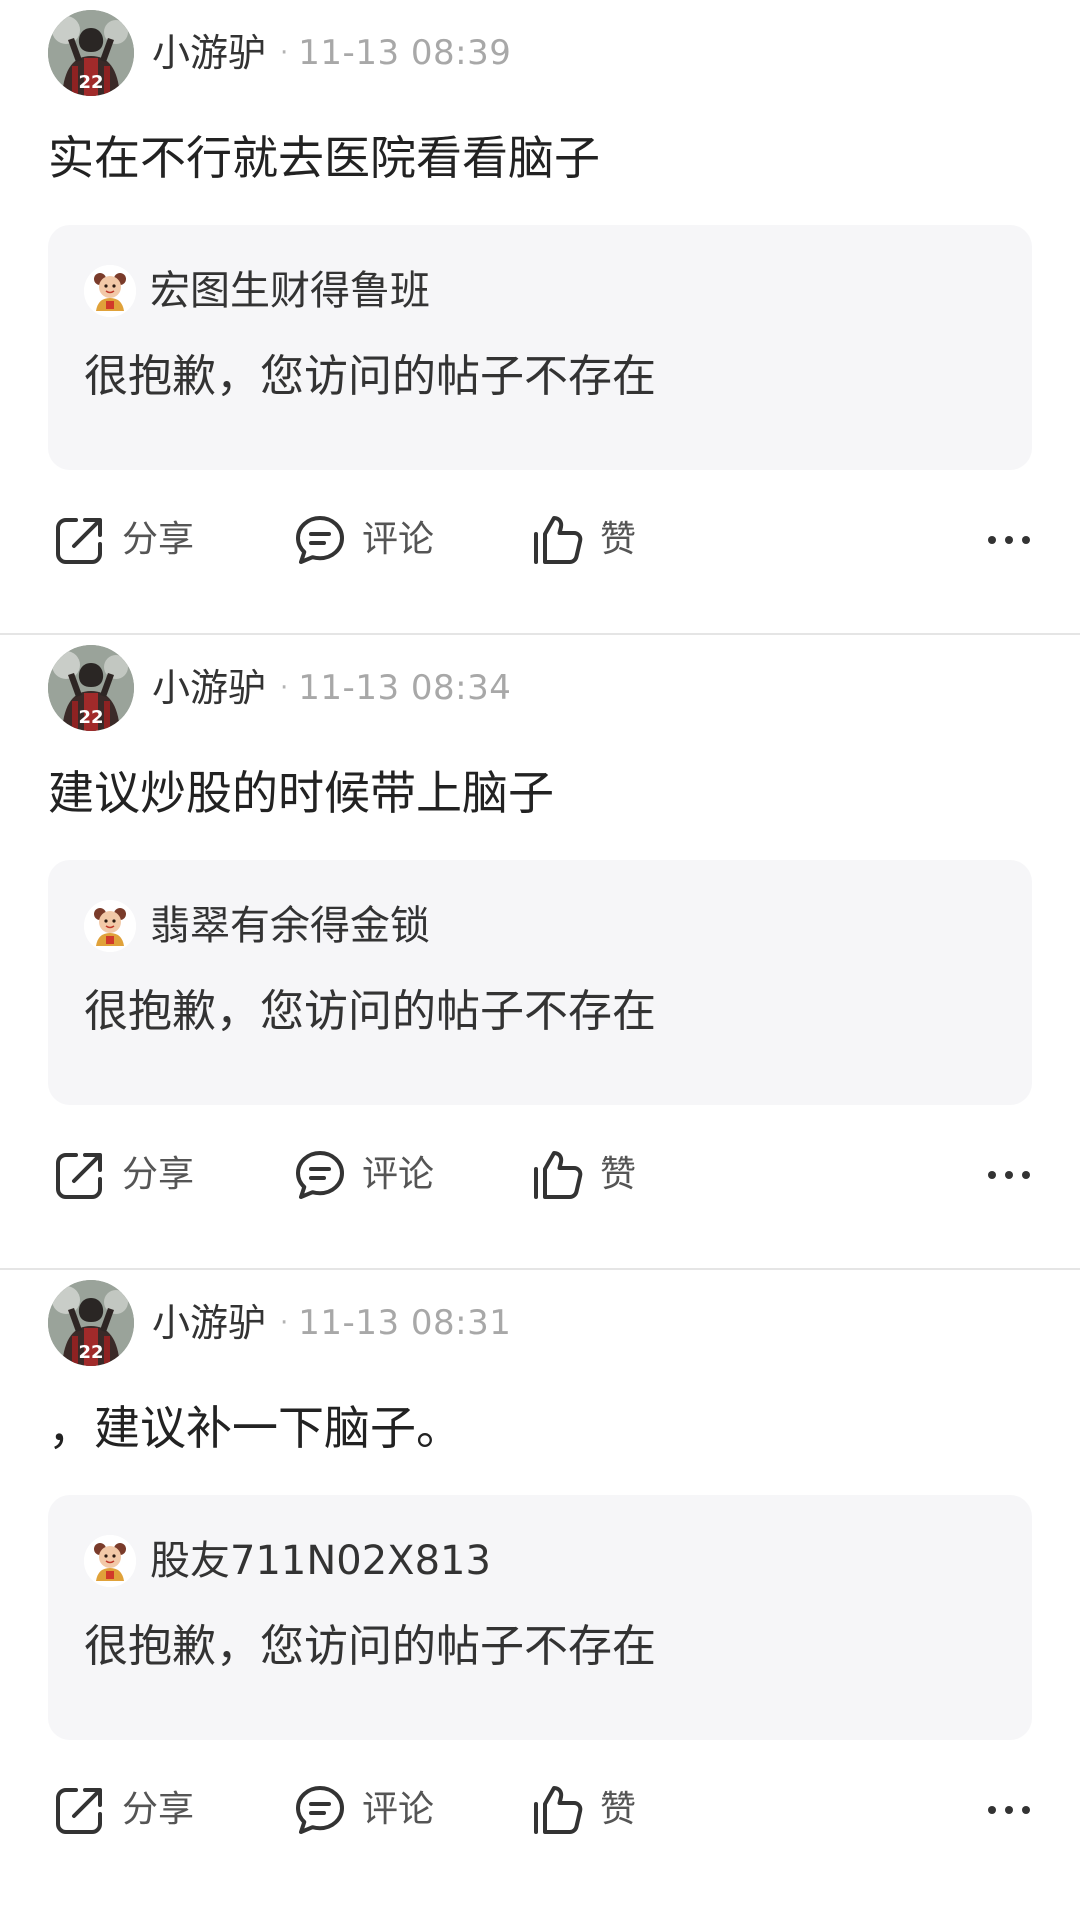  Describe the element at coordinates (405, 1323) in the screenshot. I see `post-timestamp: 11-13 08:31` at that location.